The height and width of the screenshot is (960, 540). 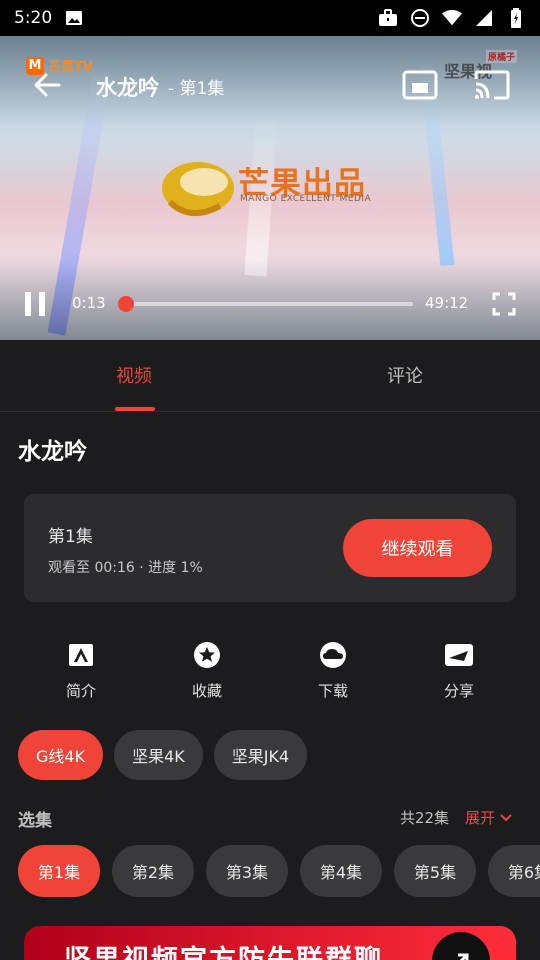 I want to click on picture-in-picture-icon, so click(x=420, y=85).